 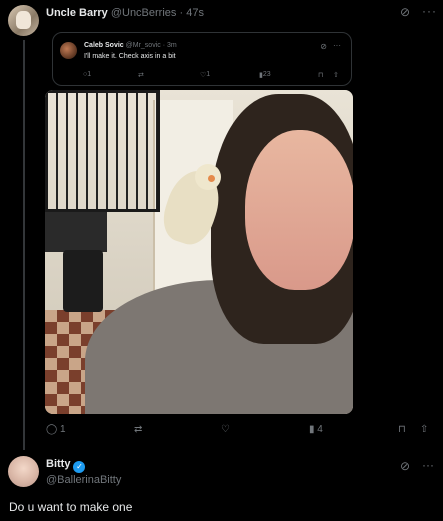 I want to click on bird-cage, so click(x=102, y=151).